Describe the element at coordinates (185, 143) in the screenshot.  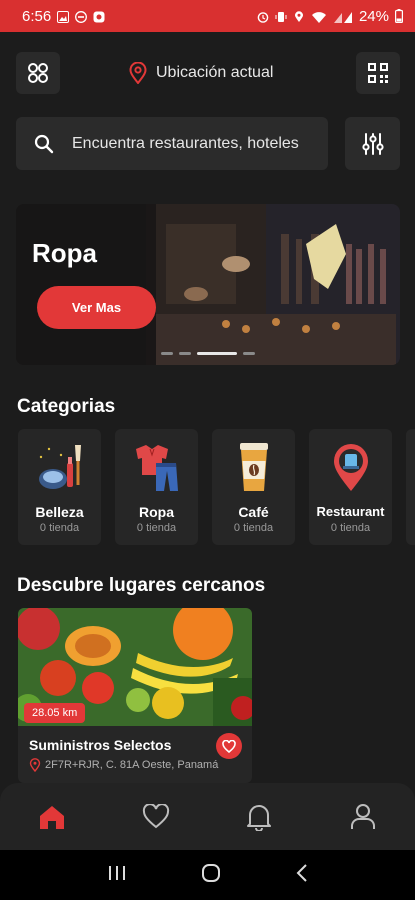
I see `search-placeholder: Encuentra restaurantes, hoteles` at that location.